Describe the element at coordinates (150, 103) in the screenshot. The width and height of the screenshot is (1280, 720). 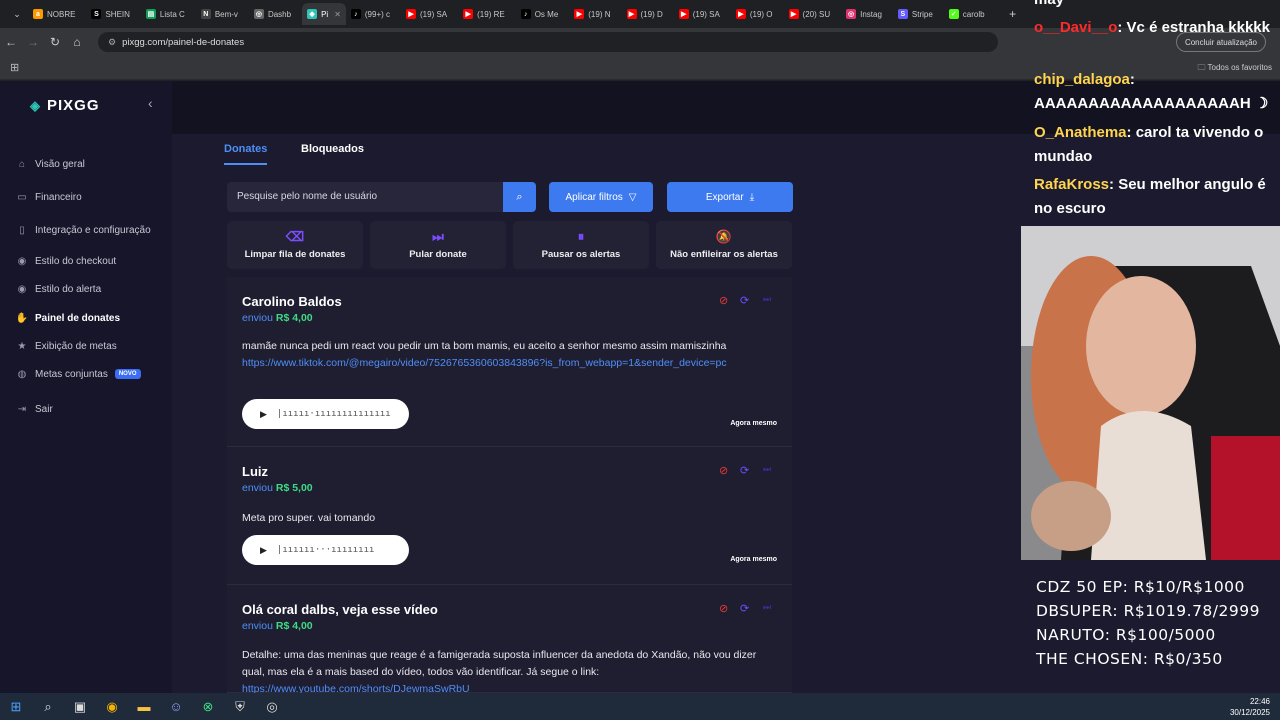
I see `collapse-sidebar-icon: ‹` at that location.